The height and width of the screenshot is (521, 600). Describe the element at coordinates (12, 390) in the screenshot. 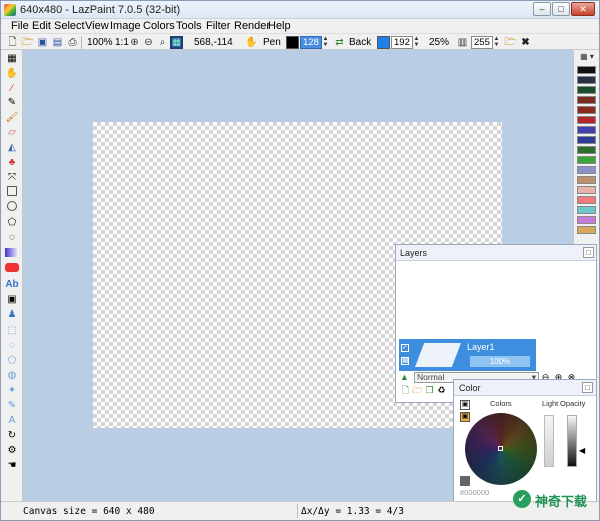

I see `magic-wand-icon: ✦` at that location.